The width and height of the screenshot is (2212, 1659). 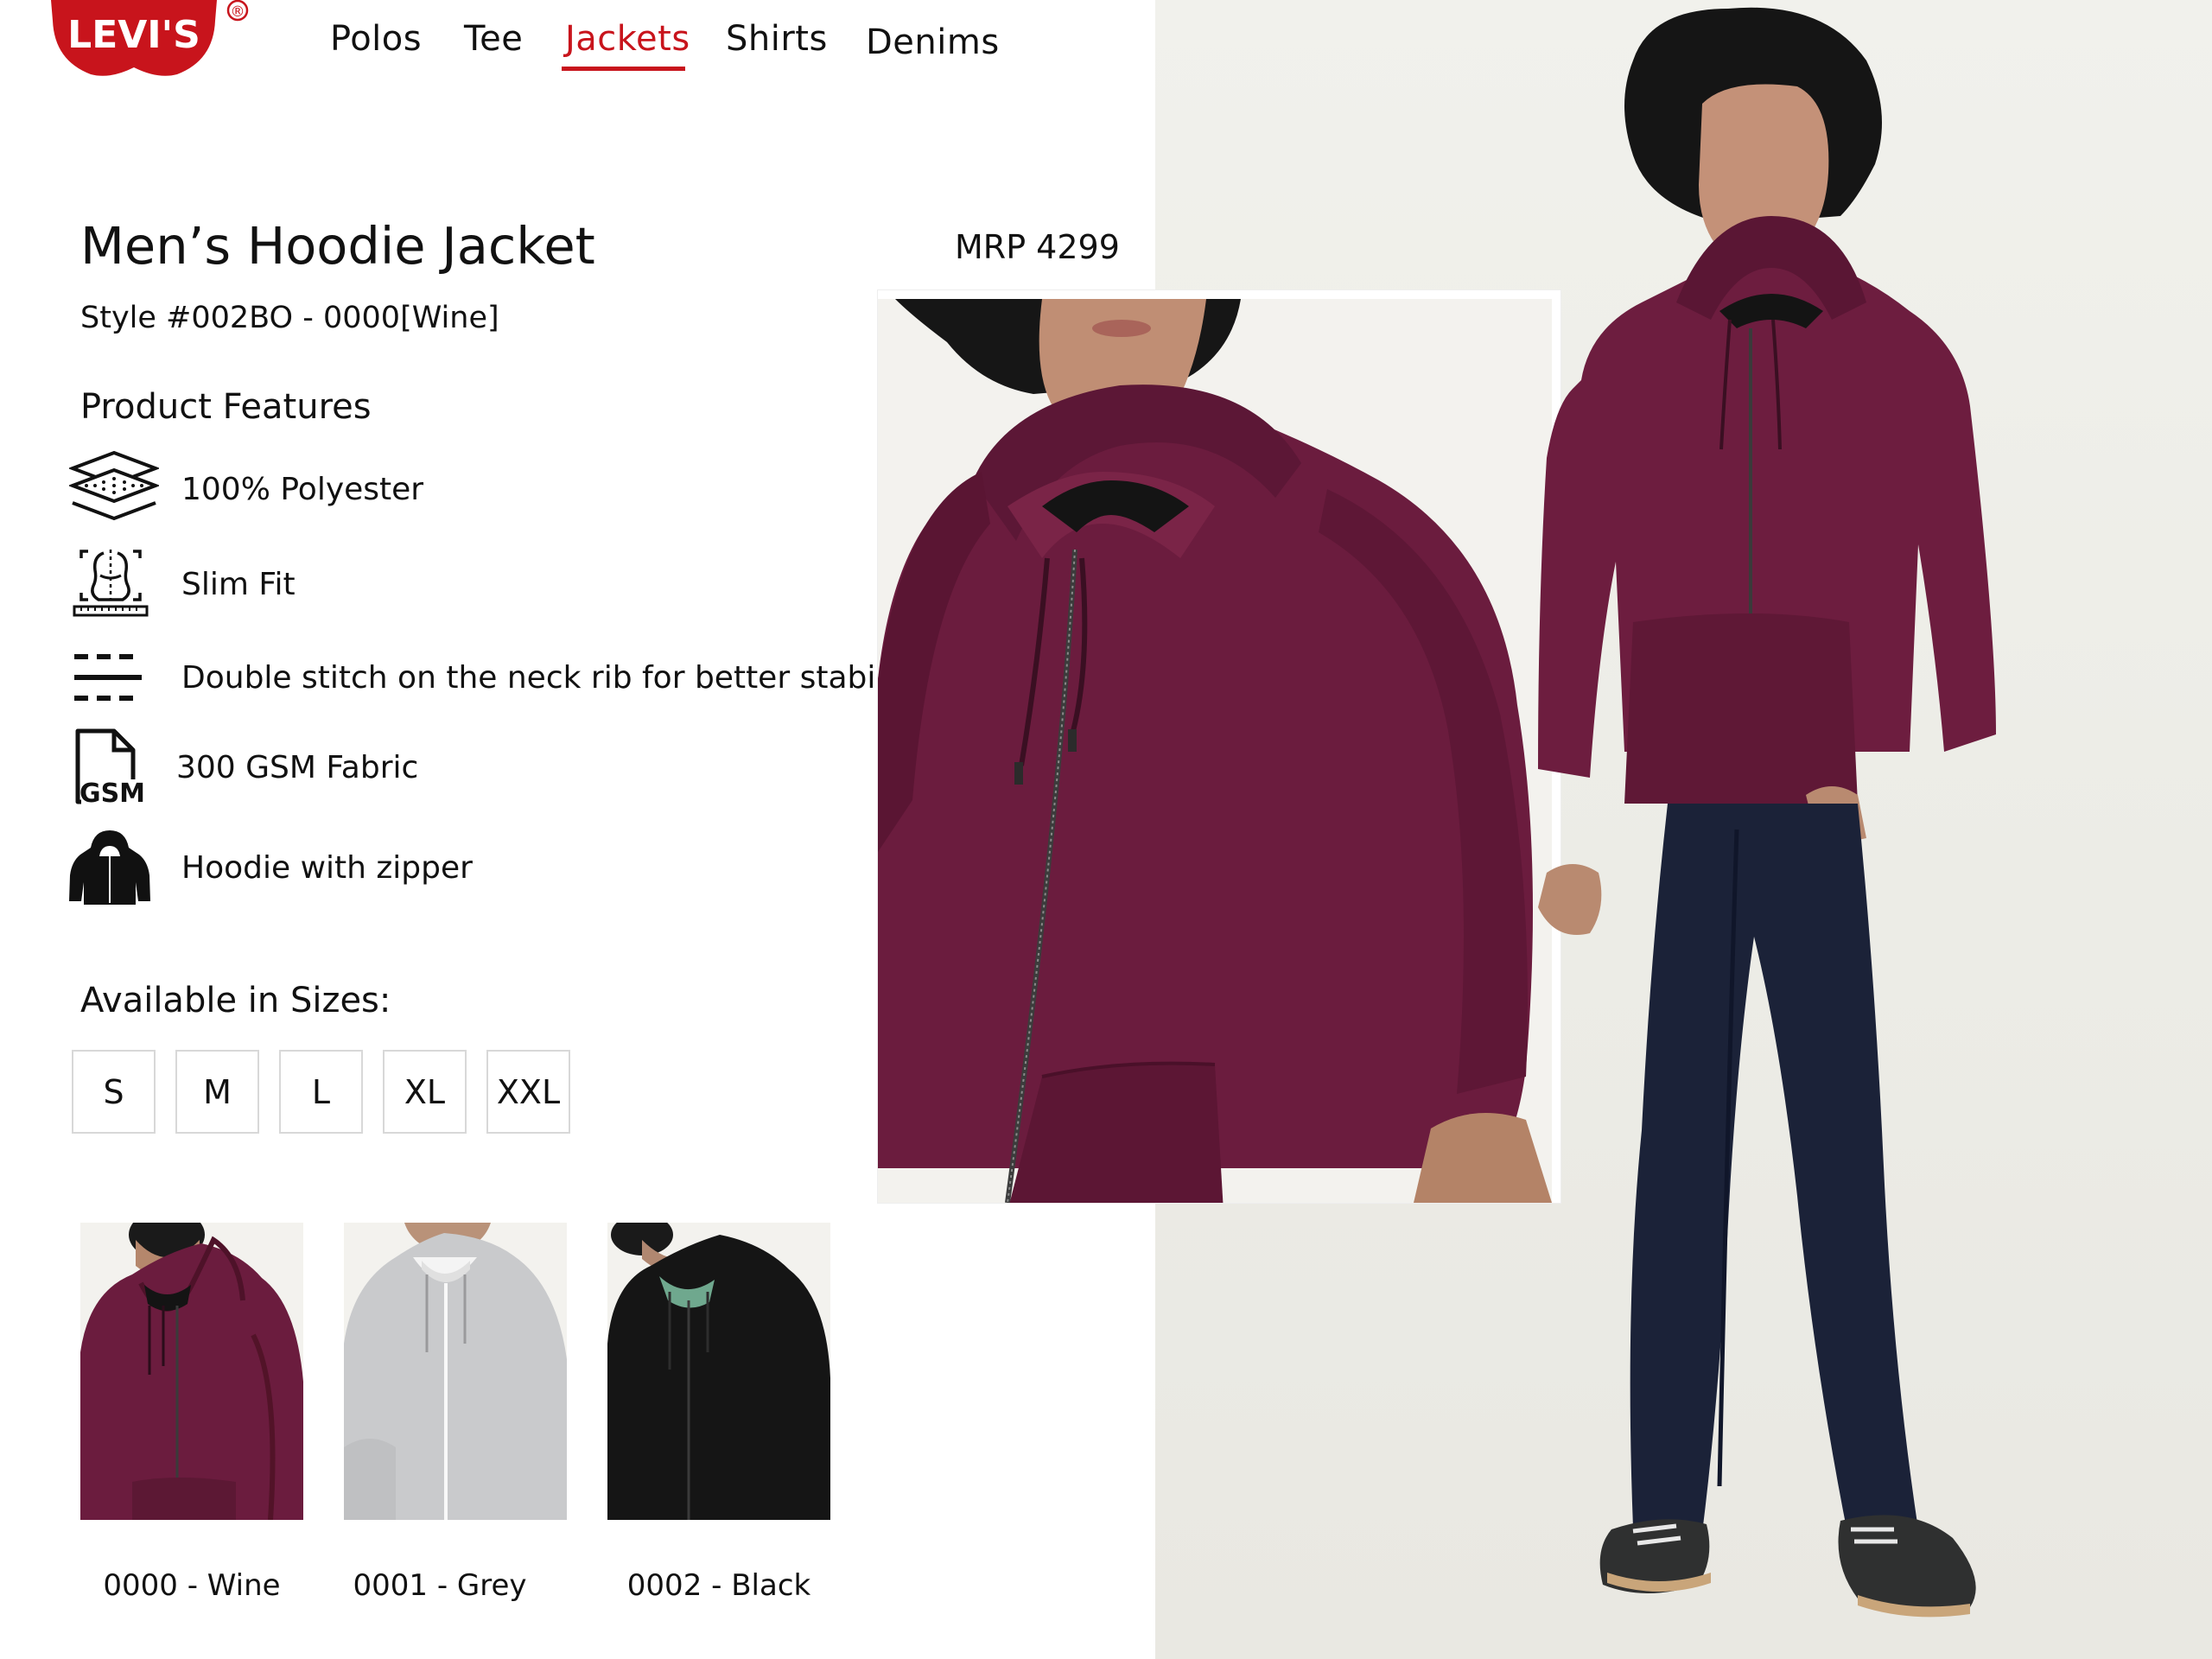 What do you see at coordinates (112, 793) in the screenshot?
I see `svg-text: GSM` at bounding box center [112, 793].